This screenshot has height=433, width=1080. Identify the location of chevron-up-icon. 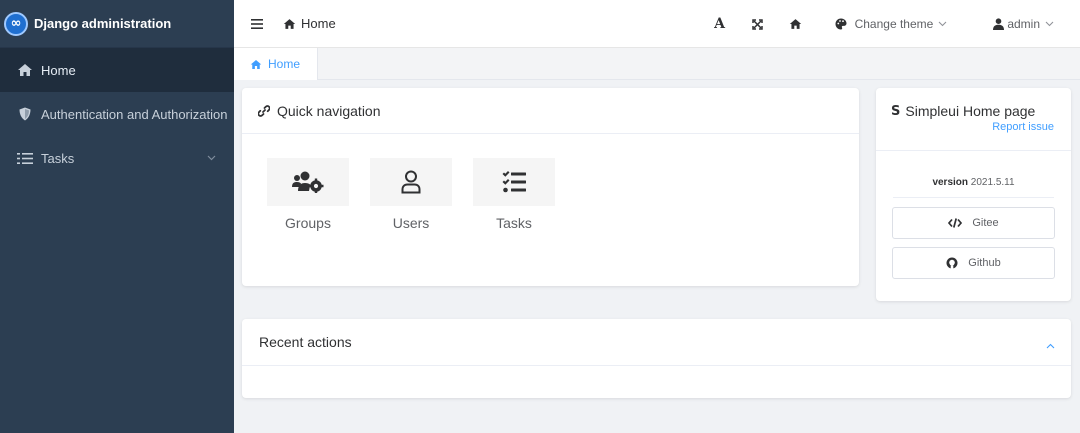
(1050, 344).